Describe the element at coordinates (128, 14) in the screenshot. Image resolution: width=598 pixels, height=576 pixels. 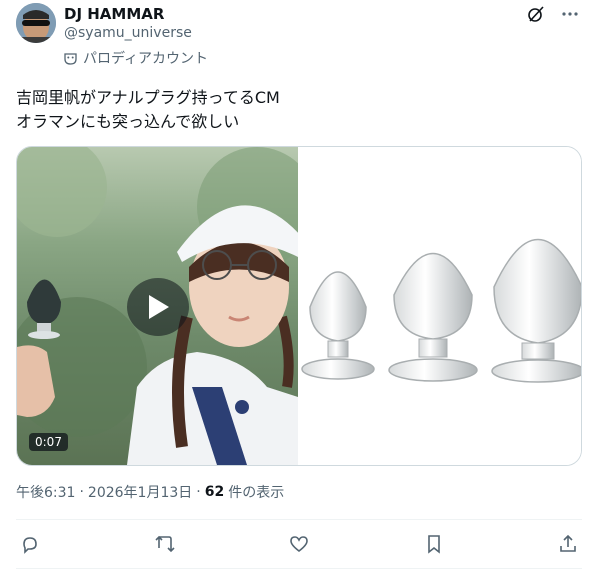
I see `display-name: DJ HAMMAR` at that location.